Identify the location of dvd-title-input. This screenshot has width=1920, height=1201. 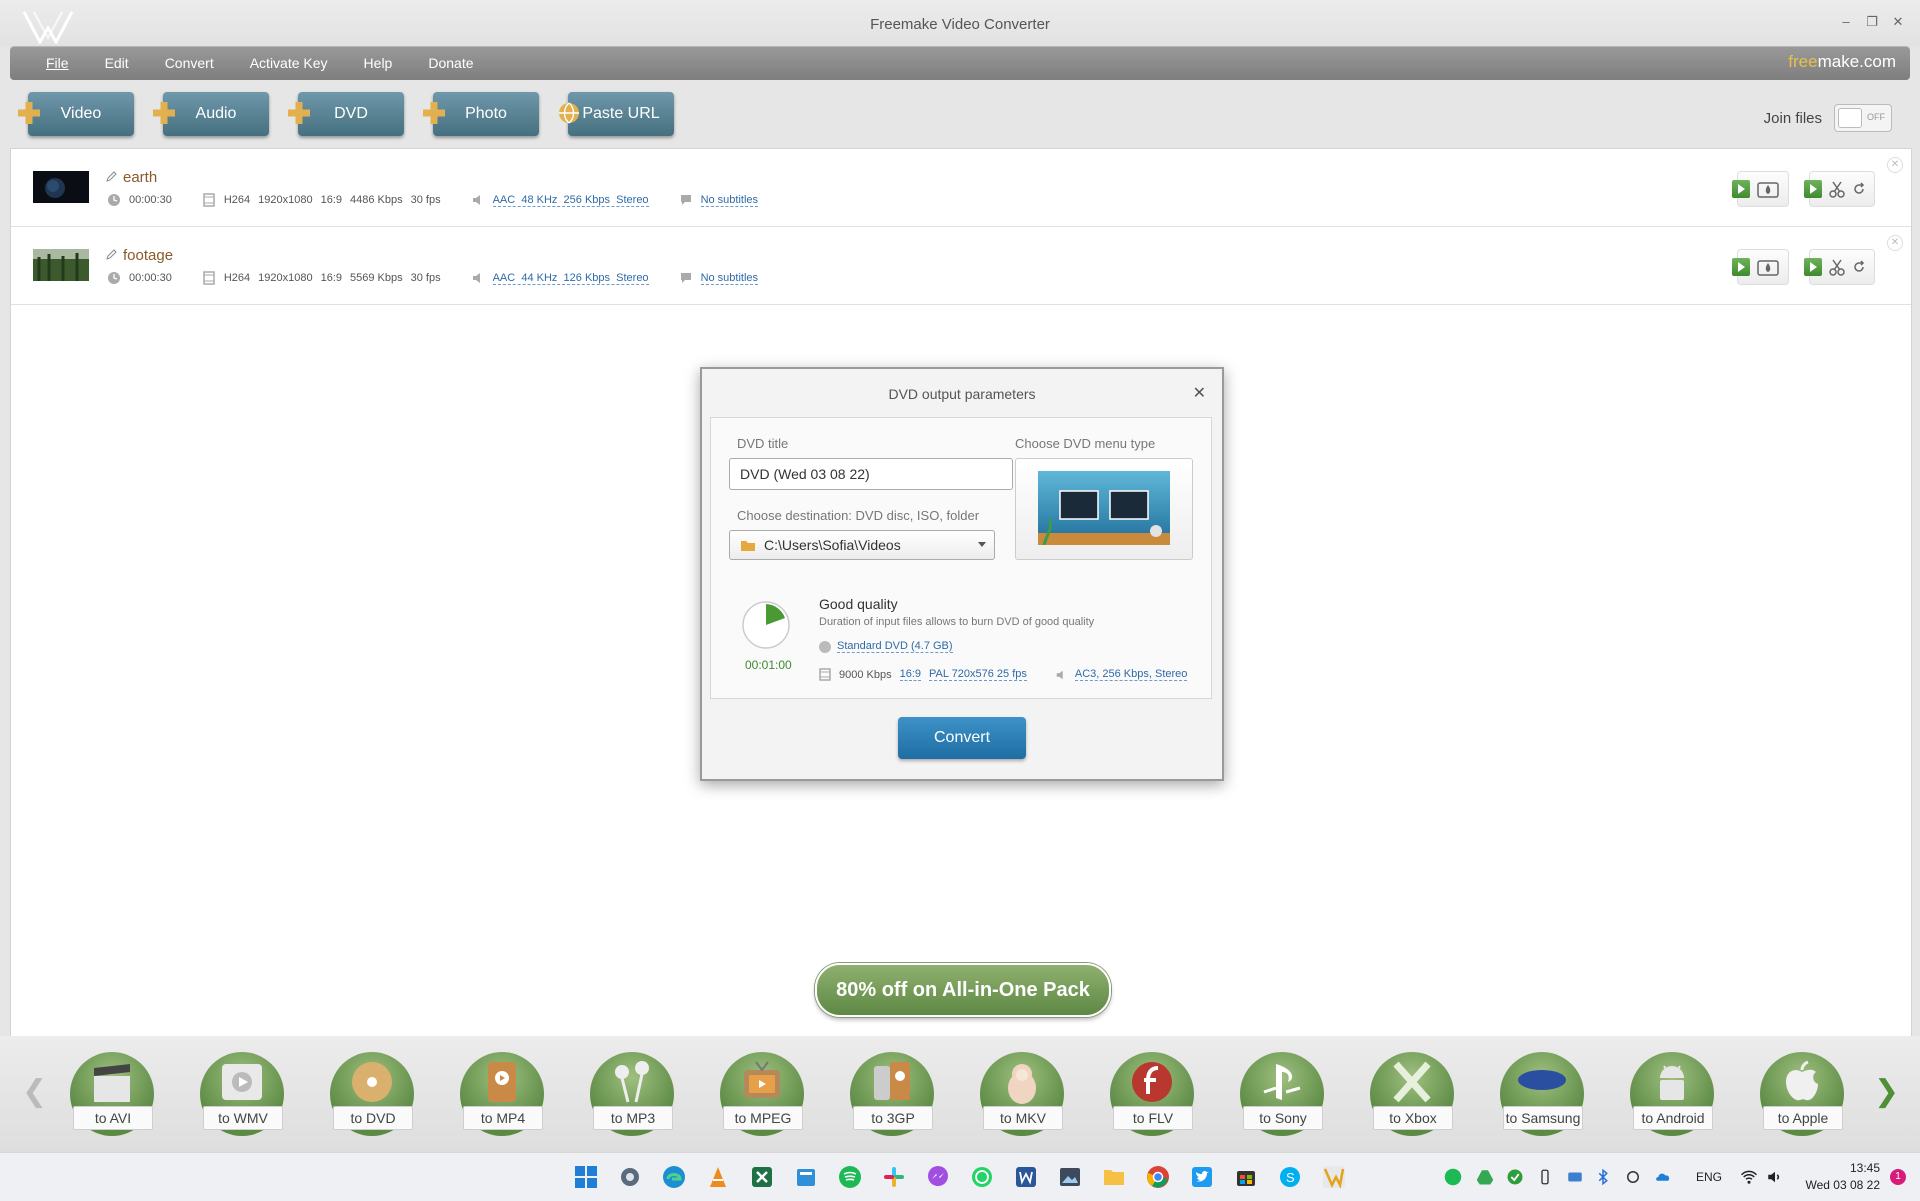
(871, 474).